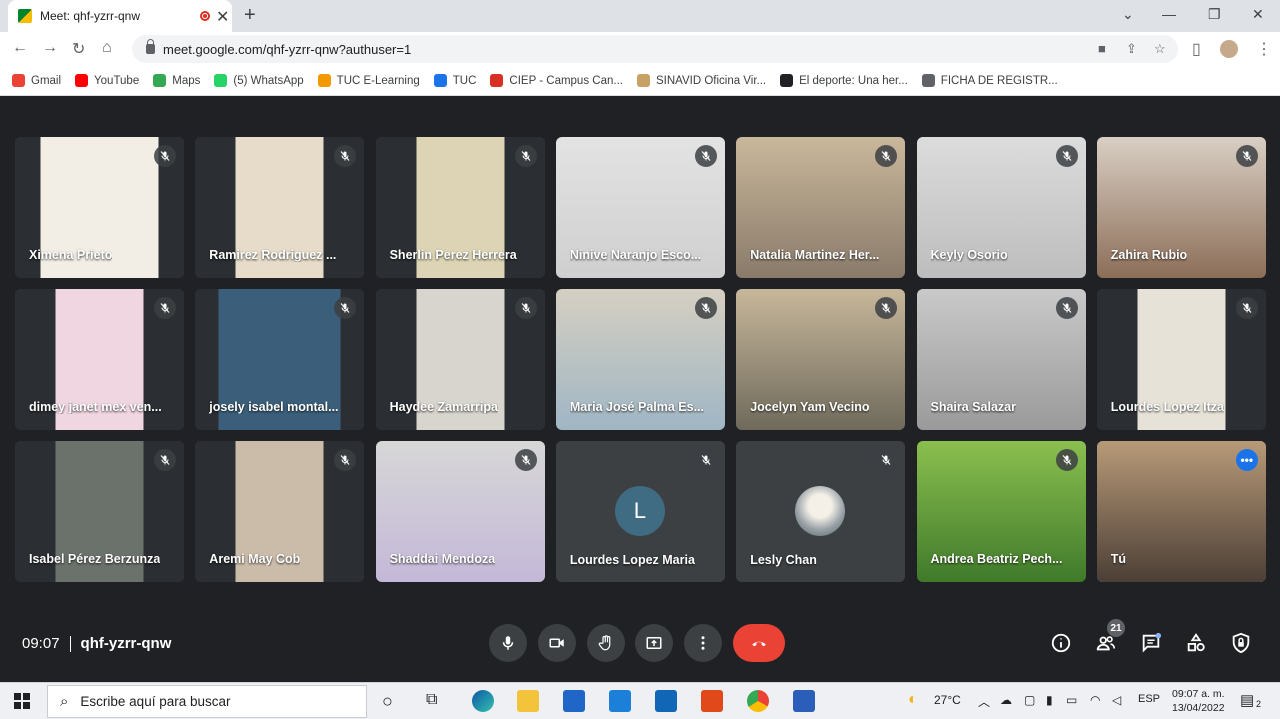 Image resolution: width=1280 pixels, height=719 pixels. Describe the element at coordinates (176, 80) in the screenshot. I see `bookmark-item: Maps` at that location.